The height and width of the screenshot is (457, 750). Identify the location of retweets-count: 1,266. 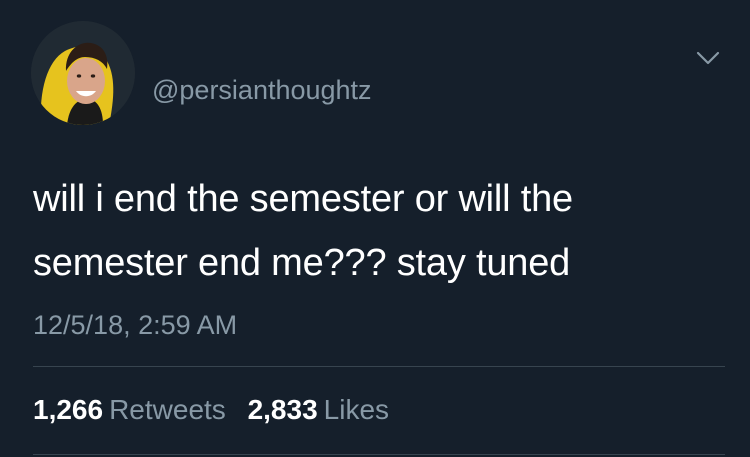
(68, 409).